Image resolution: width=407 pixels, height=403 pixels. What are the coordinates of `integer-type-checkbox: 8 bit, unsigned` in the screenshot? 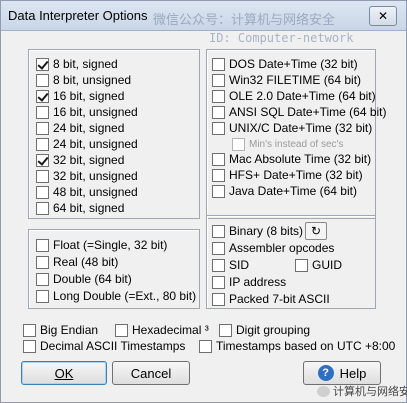 It's located at (83, 80).